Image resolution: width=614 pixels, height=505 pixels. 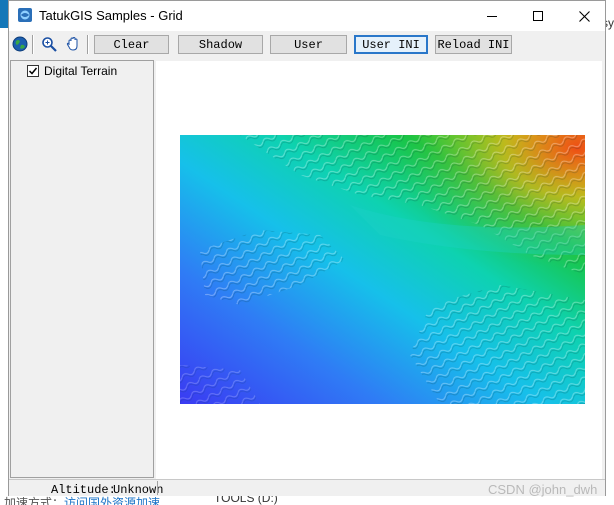 What do you see at coordinates (543, 489) in the screenshot?
I see `watermark: CSDN @john_dwh` at bounding box center [543, 489].